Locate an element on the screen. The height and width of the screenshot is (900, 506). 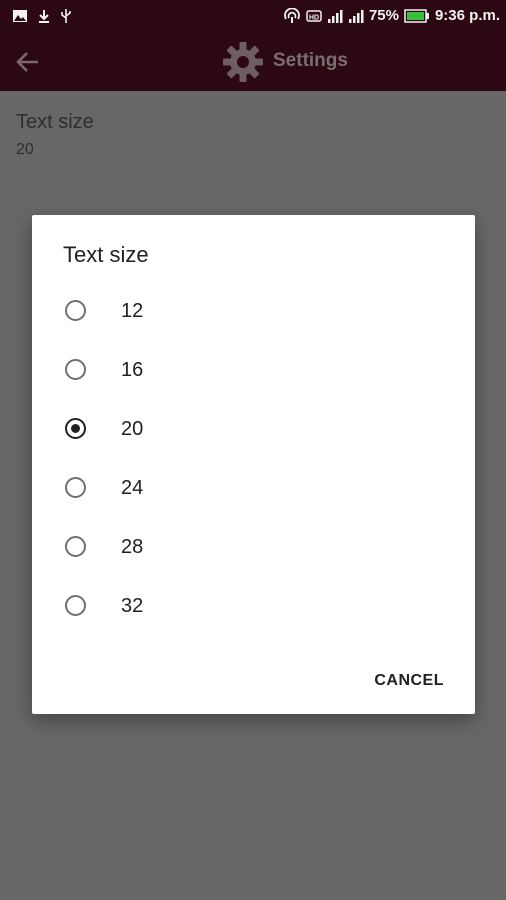
radio-dot is located at coordinates (75, 428).